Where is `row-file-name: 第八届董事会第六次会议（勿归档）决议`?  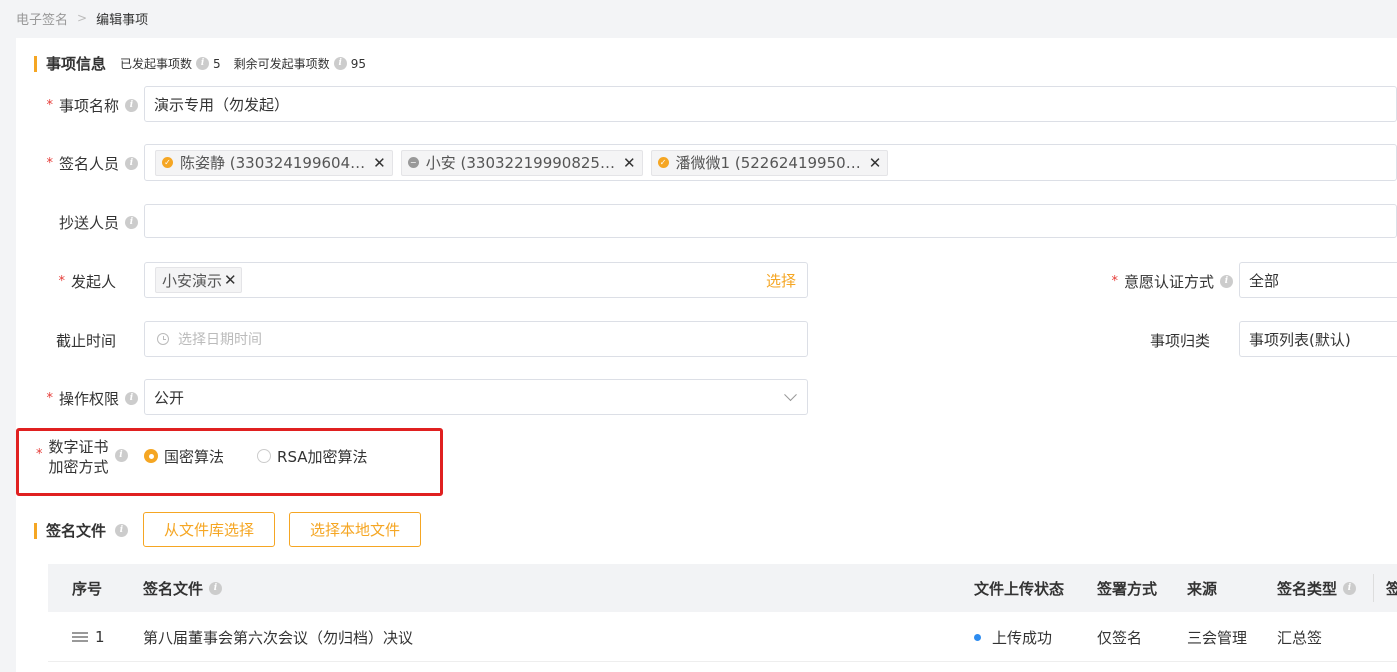
row-file-name: 第八届董事会第六次会议（勿归档）决议 is located at coordinates (278, 637).